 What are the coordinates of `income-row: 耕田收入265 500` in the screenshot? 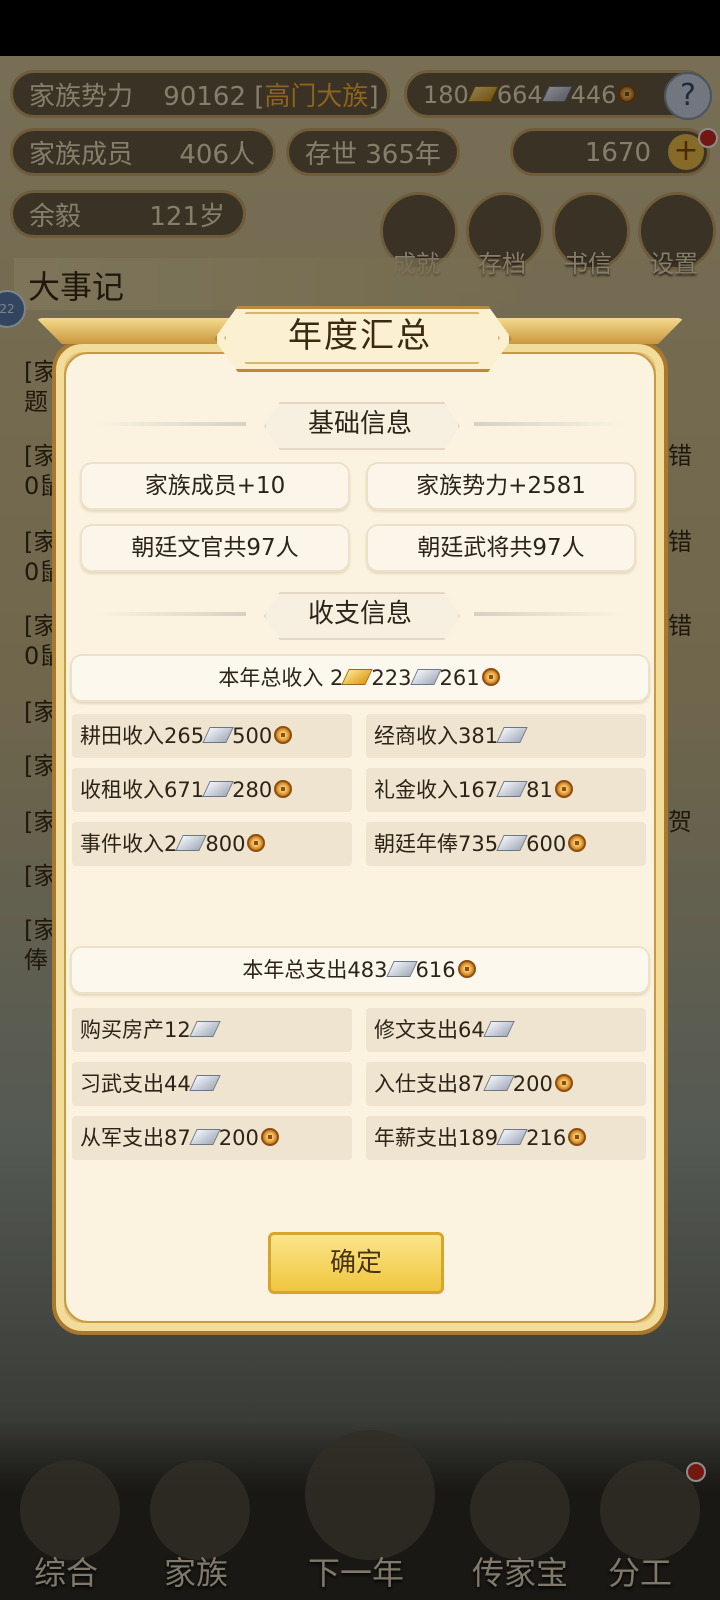 It's located at (212, 736).